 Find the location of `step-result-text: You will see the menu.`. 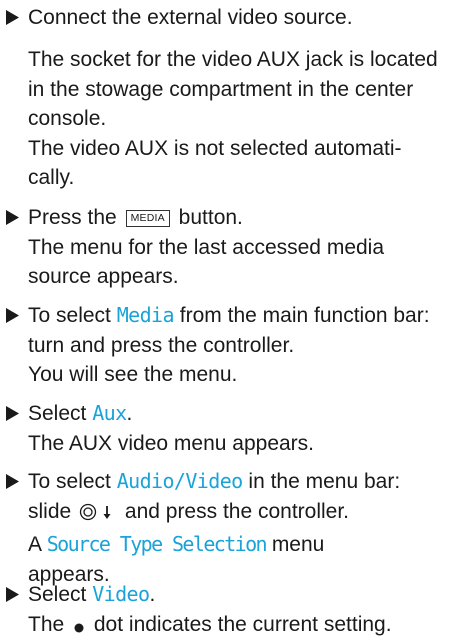

step-result-text: You will see the menu. is located at coordinates (244, 375).